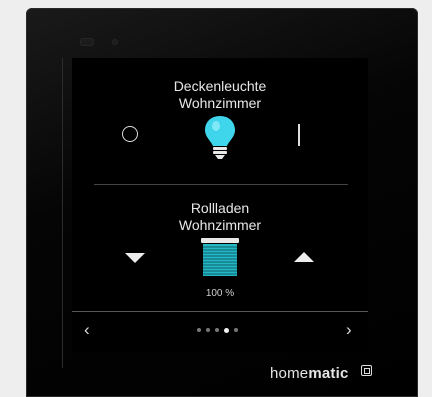 This screenshot has height=397, width=432. Describe the element at coordinates (349, 329) in the screenshot. I see `chevron-right-icon: ›` at that location.